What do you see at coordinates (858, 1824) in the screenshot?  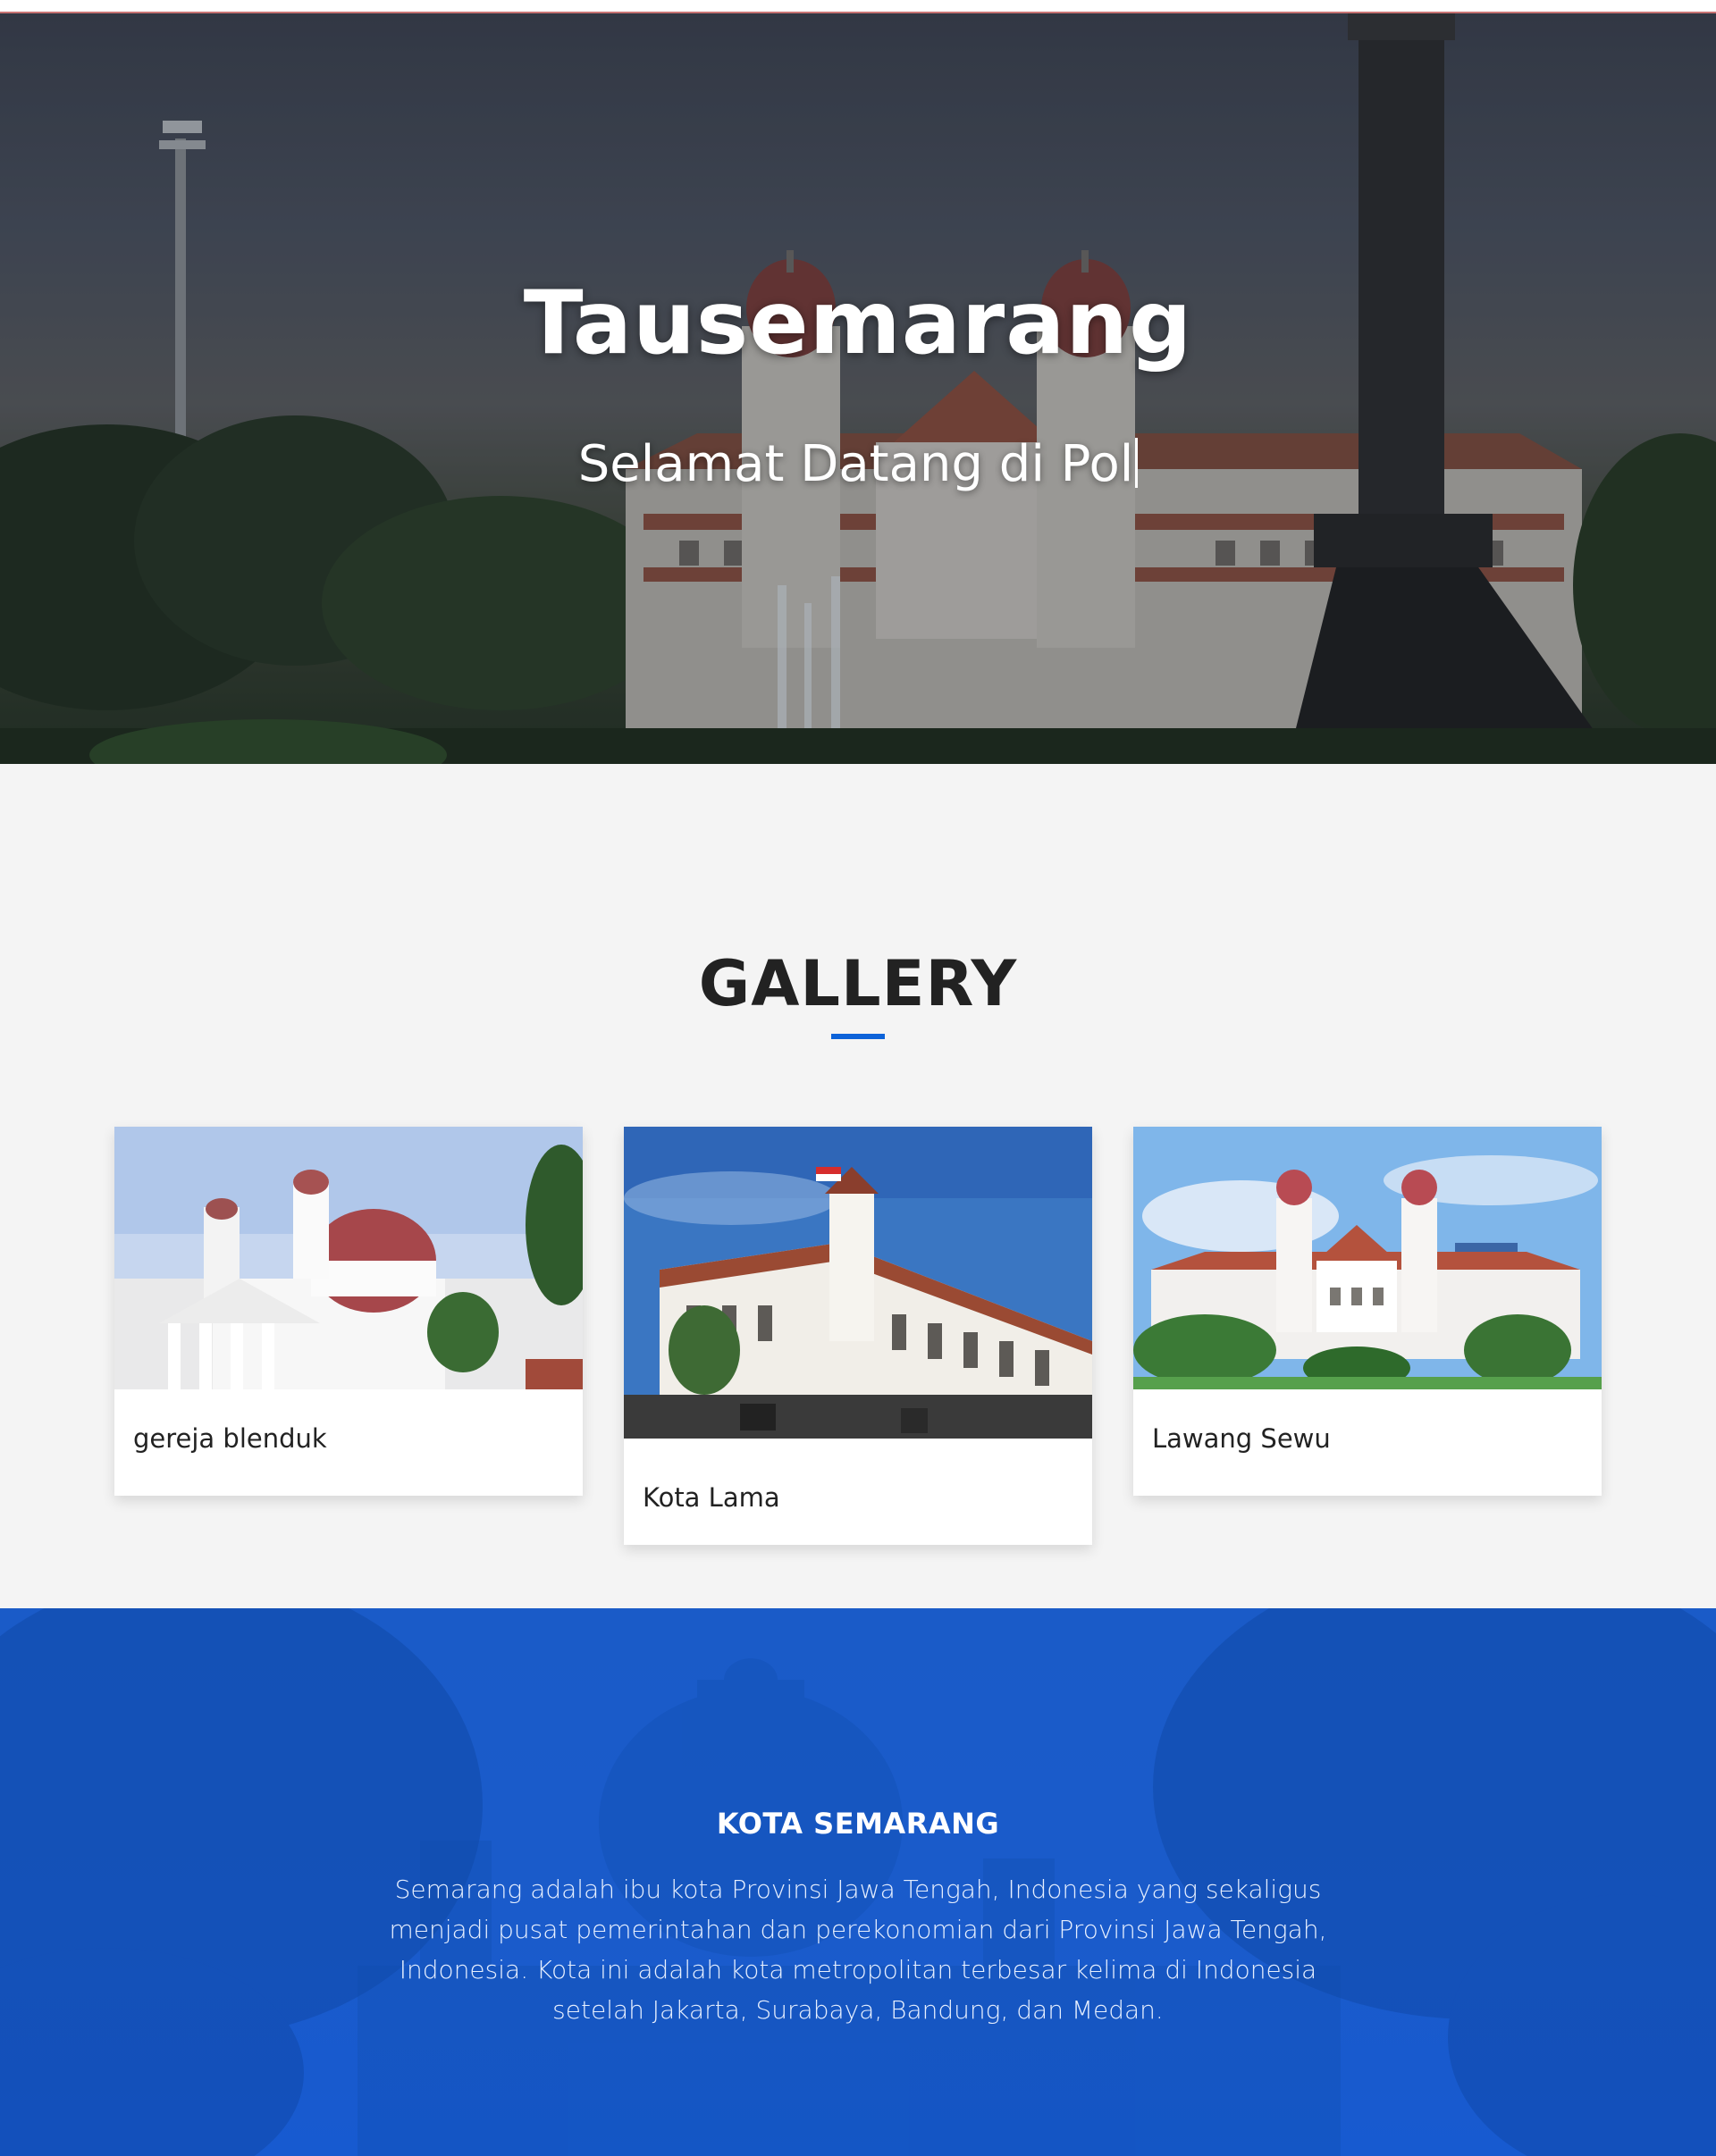 I see `about-title: KOTA SEMARANG` at bounding box center [858, 1824].